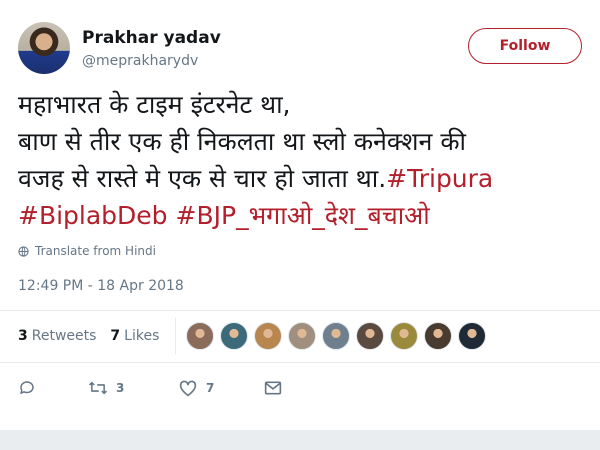 This screenshot has height=450, width=600. Describe the element at coordinates (300, 310) in the screenshot. I see `divider-top` at that location.